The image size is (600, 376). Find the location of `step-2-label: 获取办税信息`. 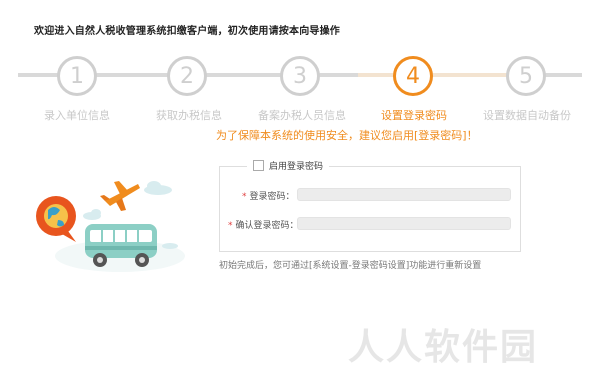

step-2-label: 获取办税信息 is located at coordinates (189, 115).